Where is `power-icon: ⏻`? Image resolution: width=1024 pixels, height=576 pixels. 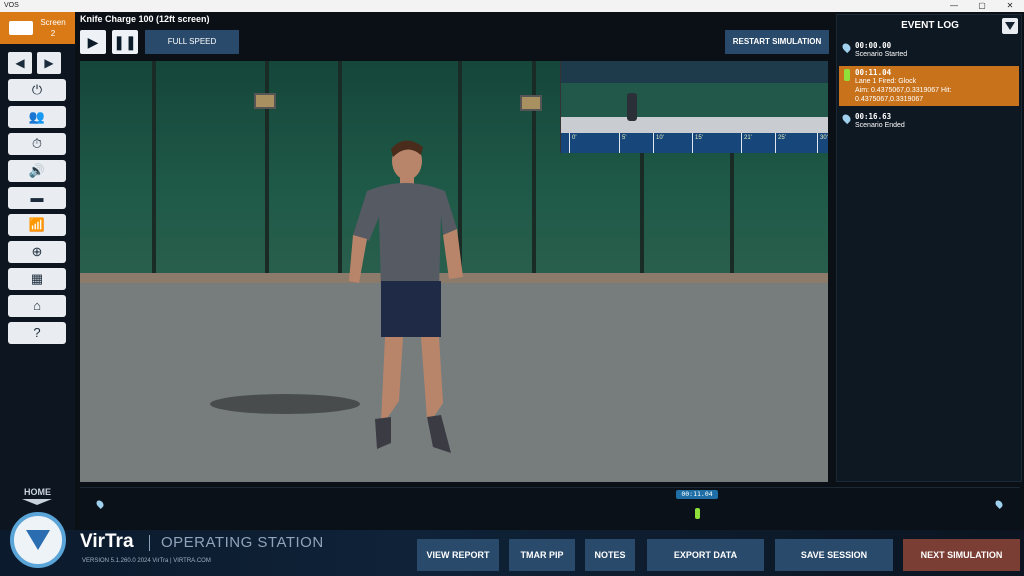 power-icon: ⏻ is located at coordinates (37, 89).